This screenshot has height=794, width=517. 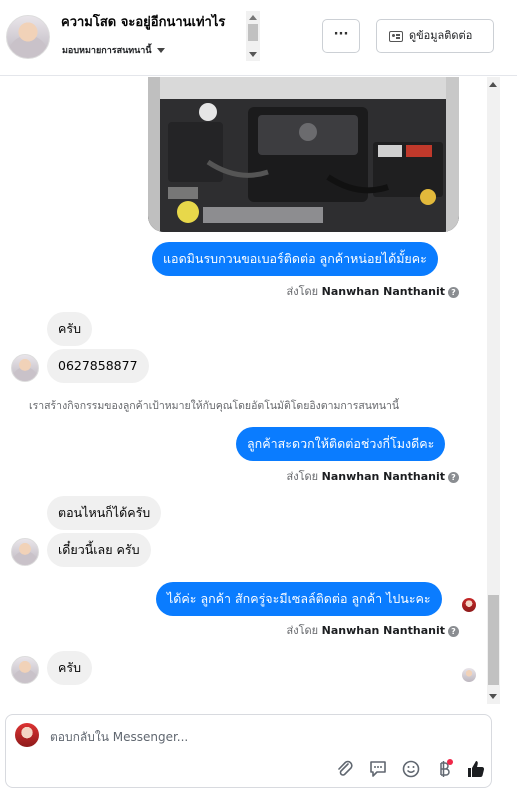 What do you see at coordinates (200, 737) in the screenshot?
I see `reply-input` at bounding box center [200, 737].